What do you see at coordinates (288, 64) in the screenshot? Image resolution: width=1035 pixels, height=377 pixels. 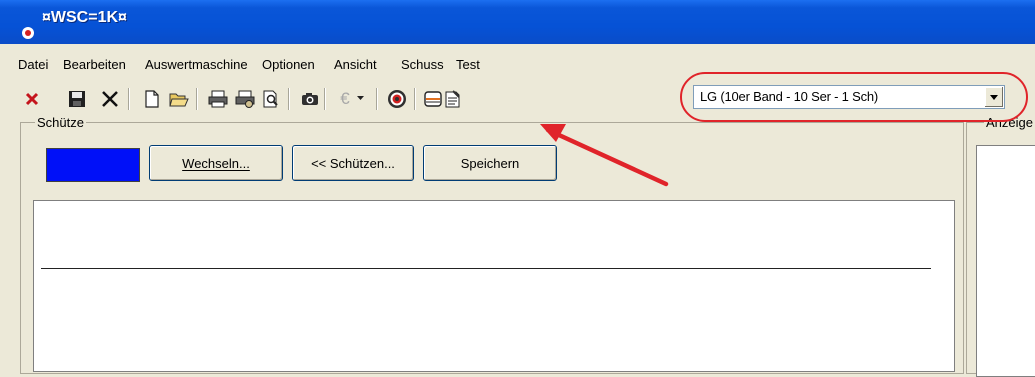 I see `menu-optionen: Optionen` at bounding box center [288, 64].